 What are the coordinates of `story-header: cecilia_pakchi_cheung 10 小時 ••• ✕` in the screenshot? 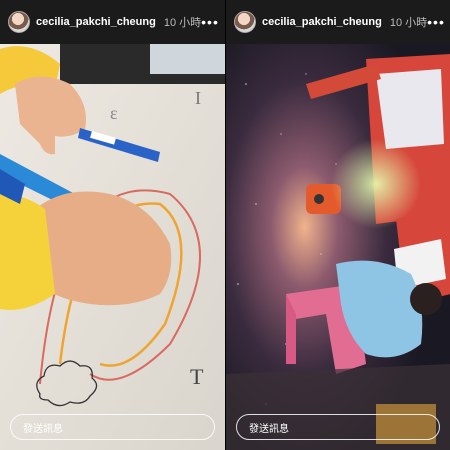 It's located at (338, 22).